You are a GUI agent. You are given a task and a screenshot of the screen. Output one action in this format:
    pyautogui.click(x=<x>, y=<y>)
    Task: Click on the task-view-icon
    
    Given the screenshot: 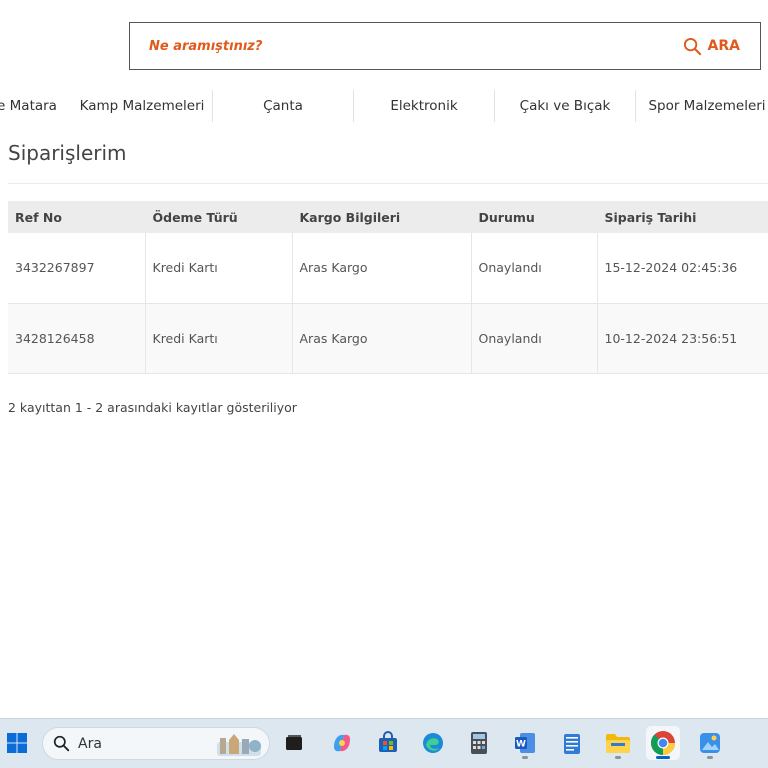 What is the action you would take?
    pyautogui.click(x=294, y=743)
    